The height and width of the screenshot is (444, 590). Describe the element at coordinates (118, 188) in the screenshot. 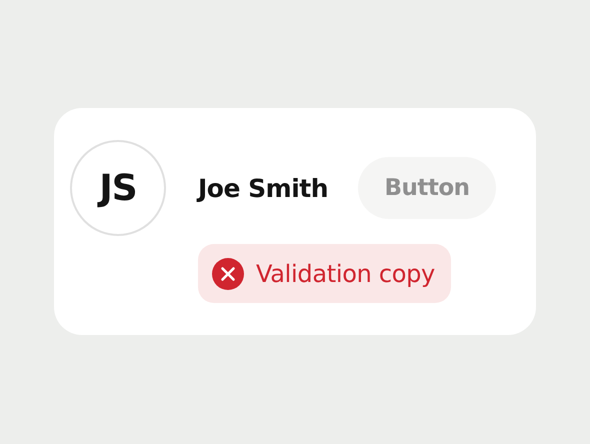

I see `avatar: JS` at that location.